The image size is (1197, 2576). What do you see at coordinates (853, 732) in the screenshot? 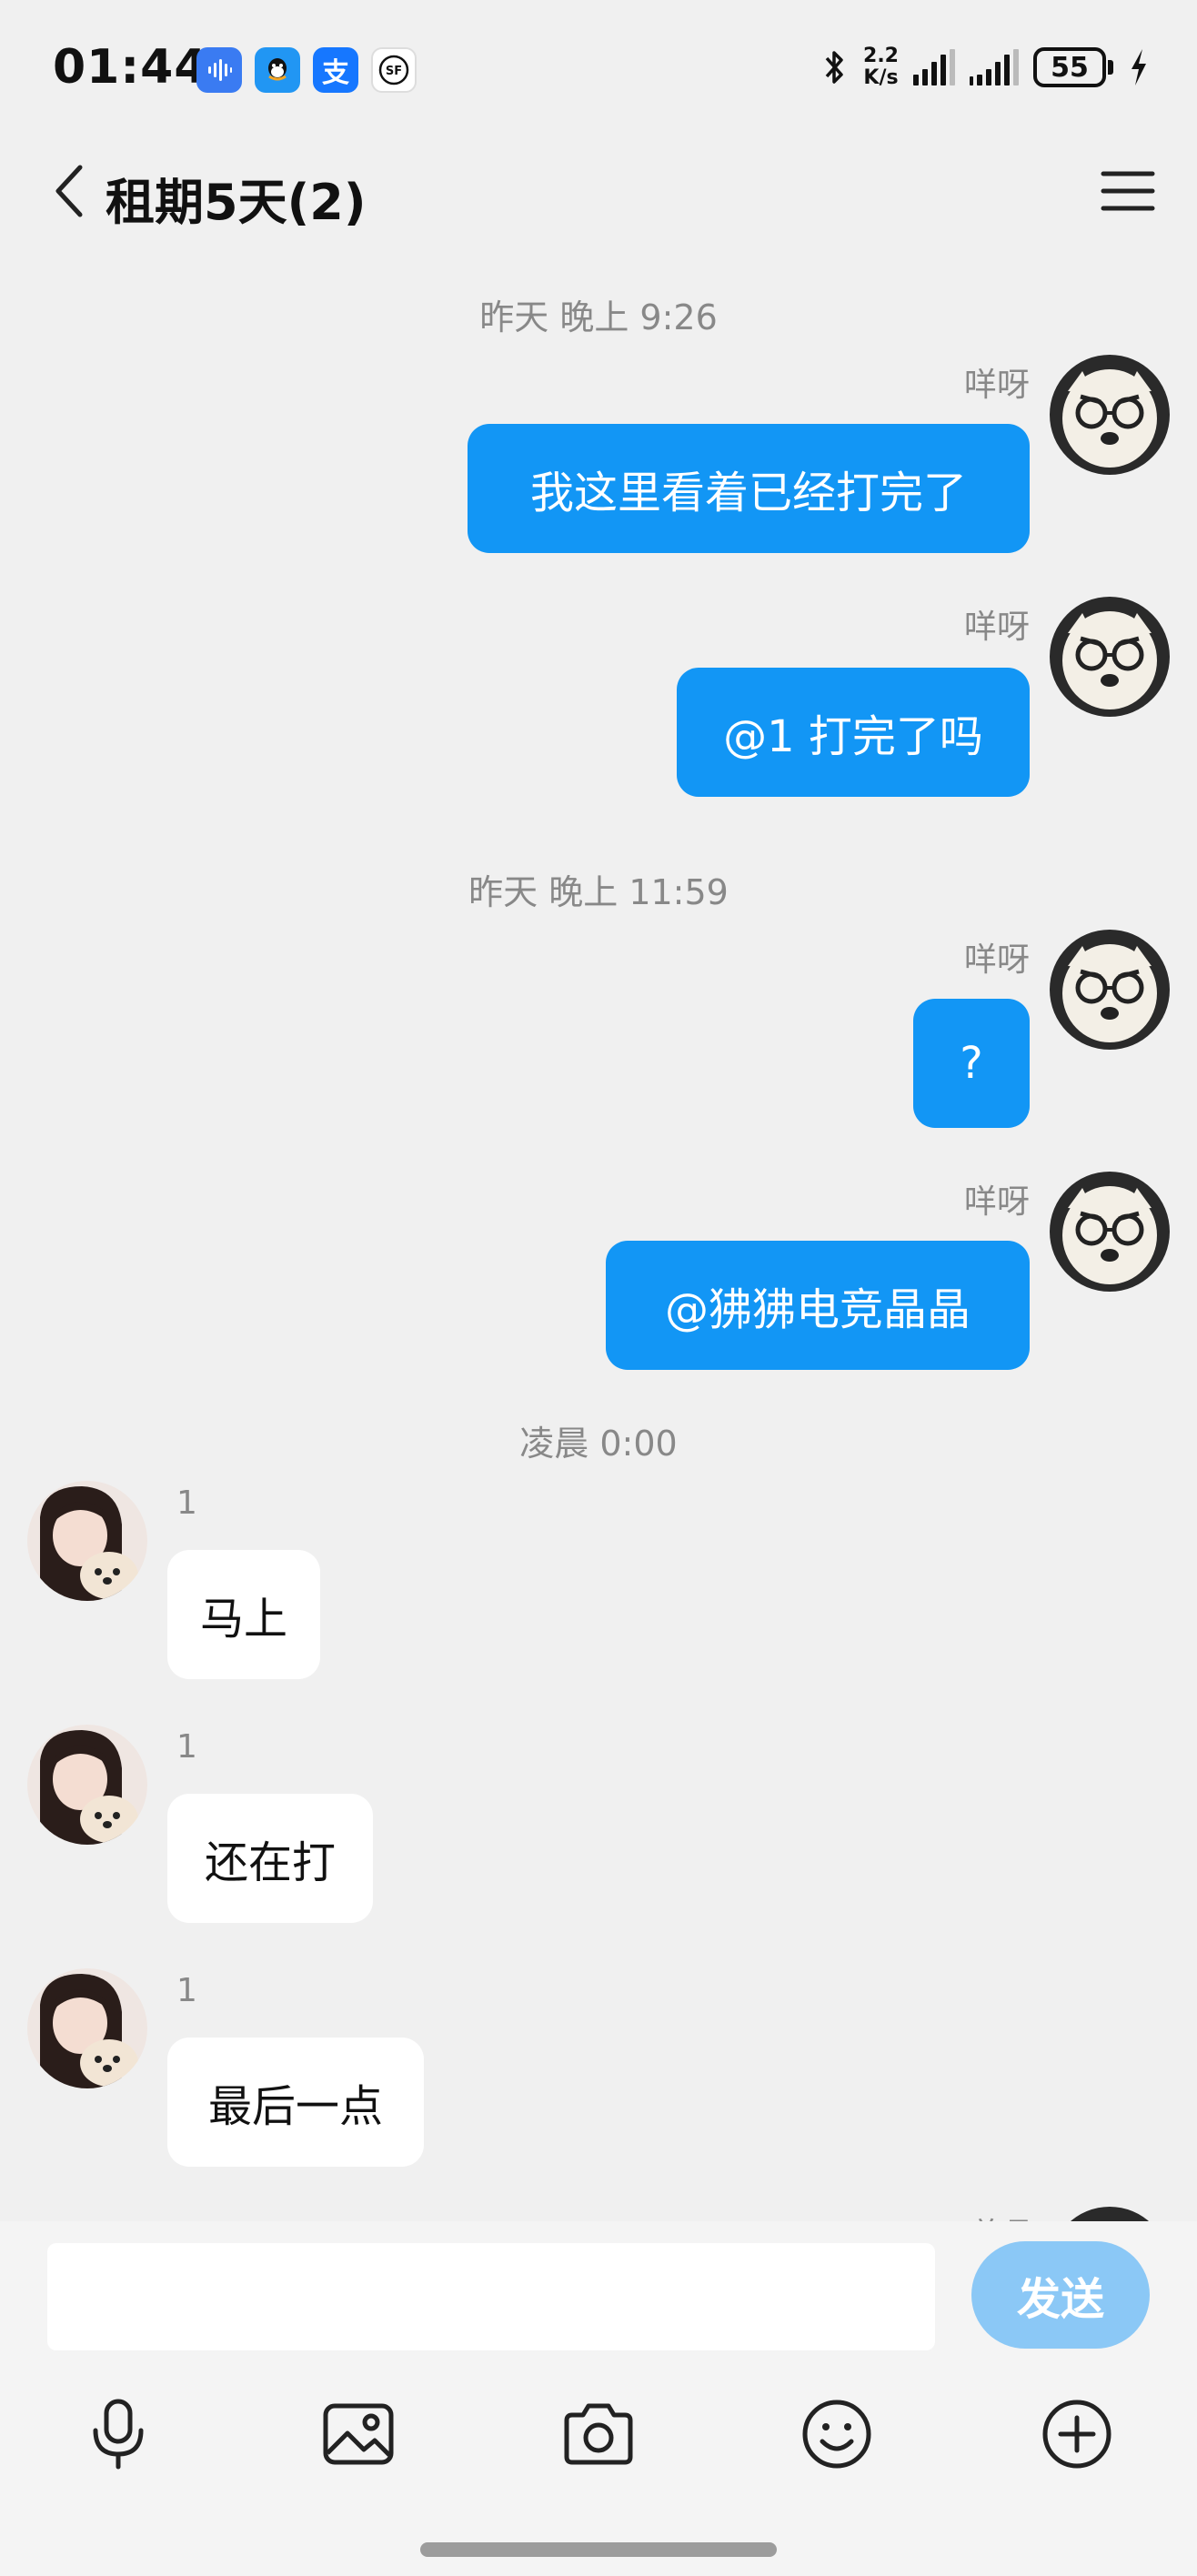
I see `message-bubble-outgoing: @1 打完了吗` at bounding box center [853, 732].